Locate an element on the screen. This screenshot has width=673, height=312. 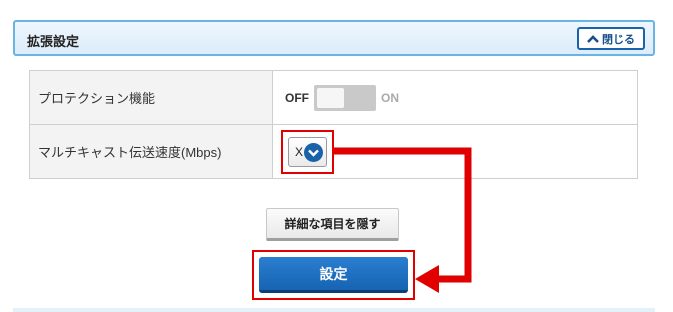
multicast-rate-label: マルチキャスト伝送速度(Mbps) is located at coordinates (151, 151).